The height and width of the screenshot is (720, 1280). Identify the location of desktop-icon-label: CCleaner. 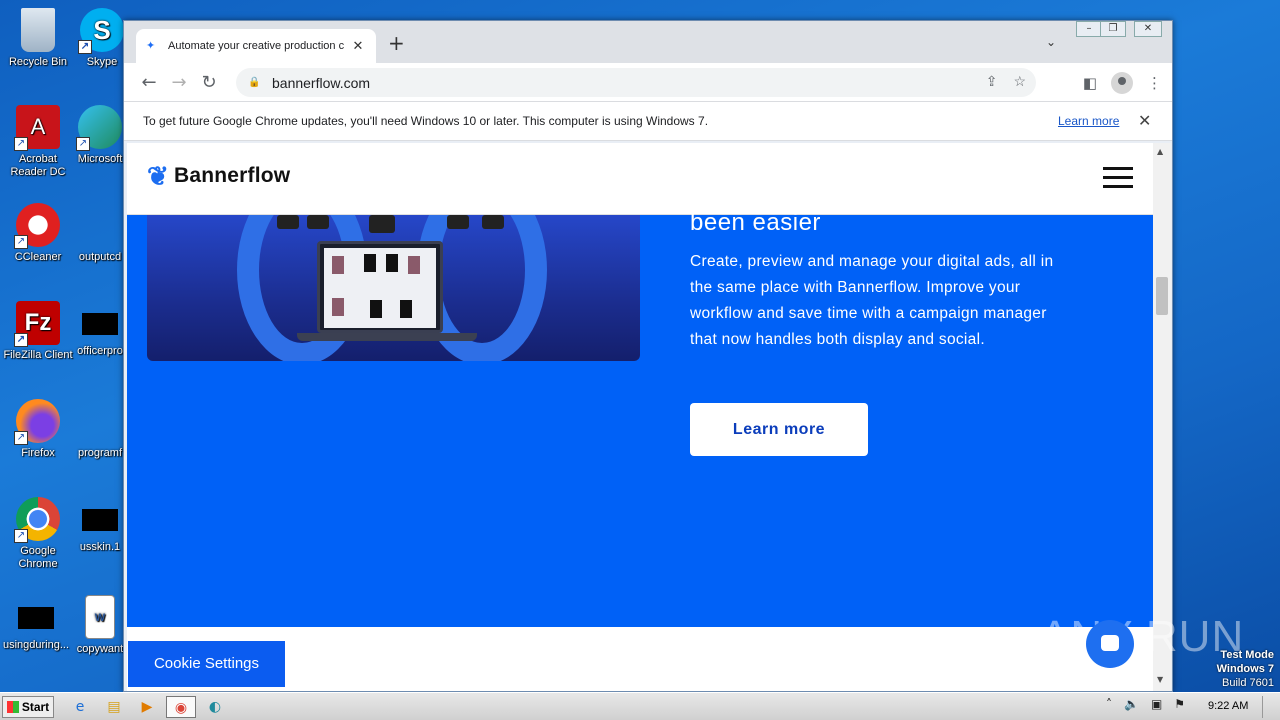
(38, 257).